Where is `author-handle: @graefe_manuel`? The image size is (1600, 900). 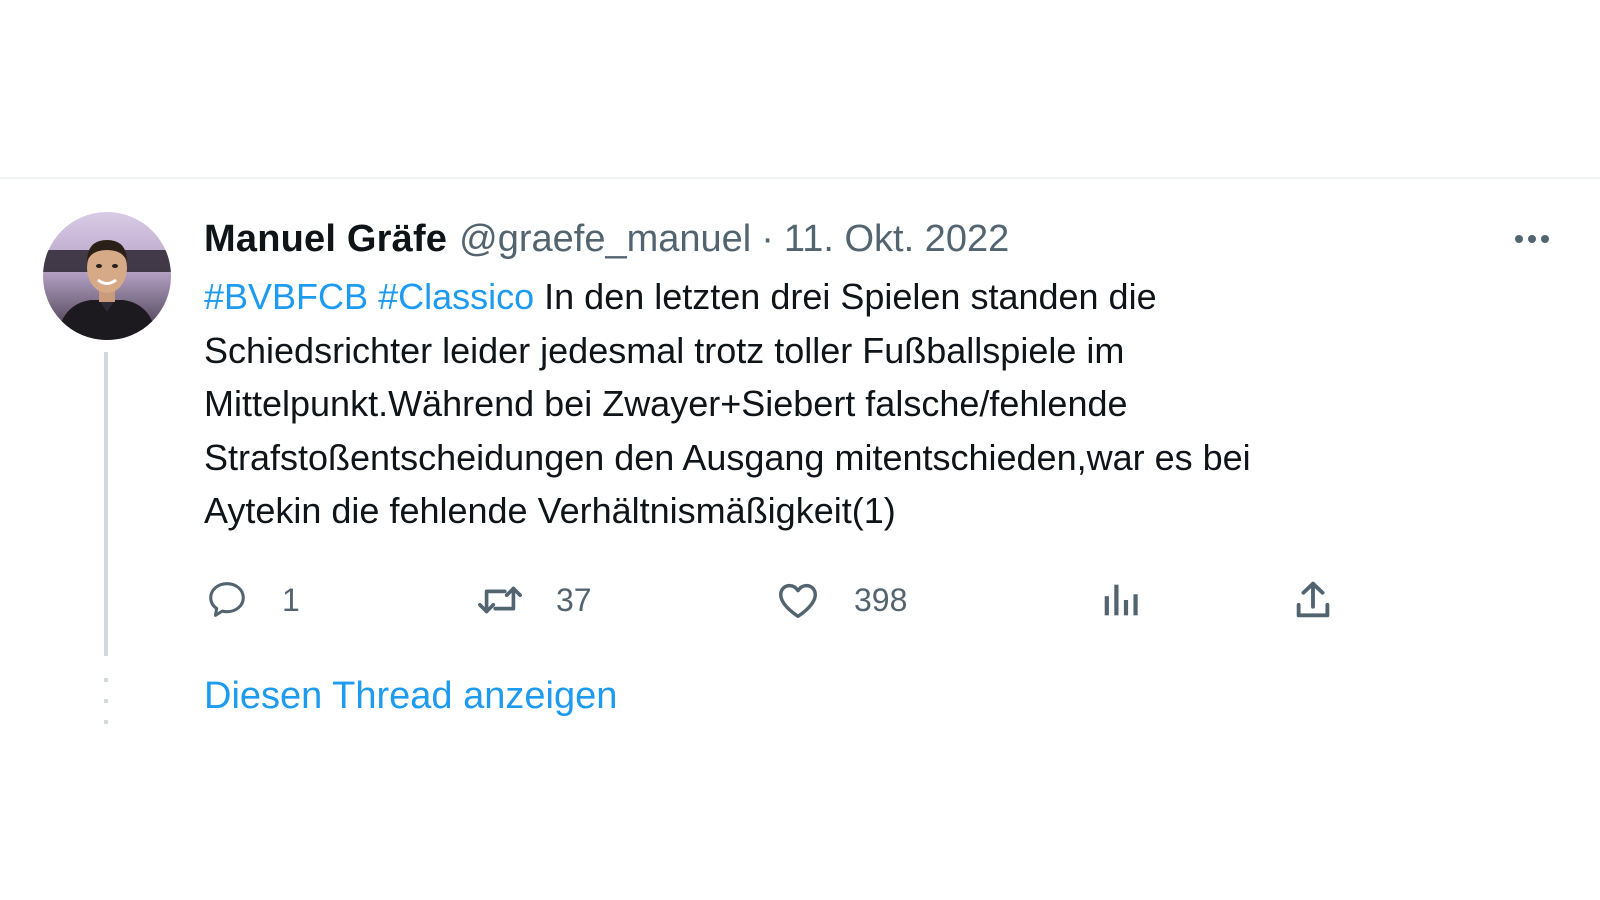
author-handle: @graefe_manuel is located at coordinates (605, 239).